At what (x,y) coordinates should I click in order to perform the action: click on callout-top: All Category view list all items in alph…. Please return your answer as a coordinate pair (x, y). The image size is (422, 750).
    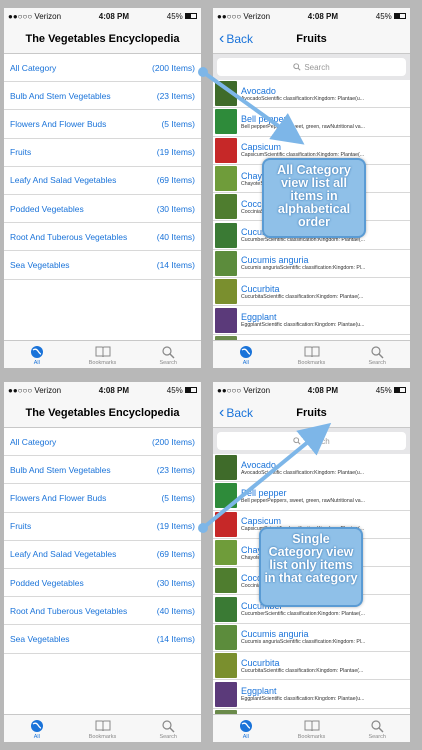
    Looking at the image, I should click on (314, 198).